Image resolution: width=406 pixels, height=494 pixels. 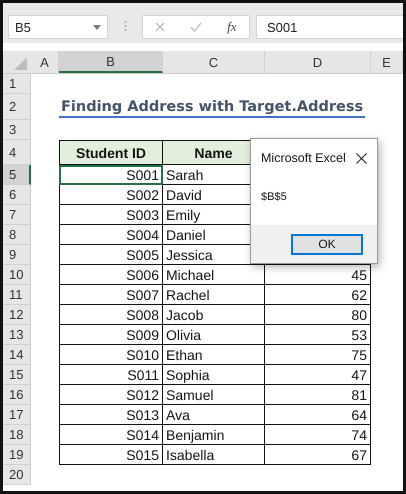 What do you see at coordinates (111, 255) in the screenshot?
I see `table-cell: S005` at bounding box center [111, 255].